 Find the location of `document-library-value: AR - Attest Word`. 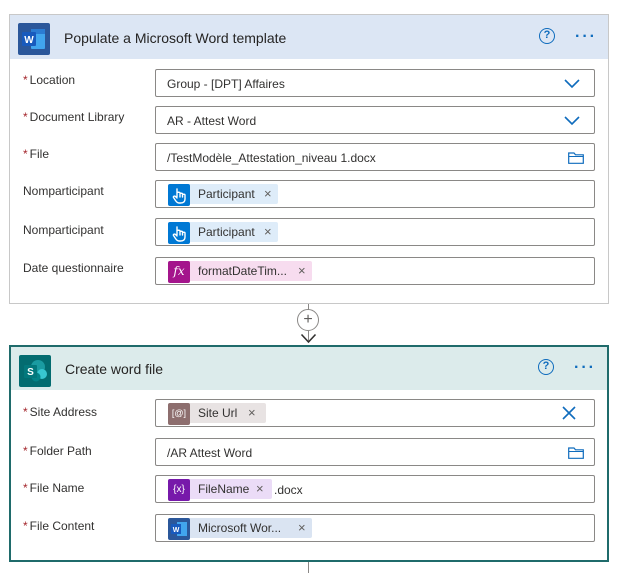

document-library-value: AR - Attest Word is located at coordinates (212, 121).